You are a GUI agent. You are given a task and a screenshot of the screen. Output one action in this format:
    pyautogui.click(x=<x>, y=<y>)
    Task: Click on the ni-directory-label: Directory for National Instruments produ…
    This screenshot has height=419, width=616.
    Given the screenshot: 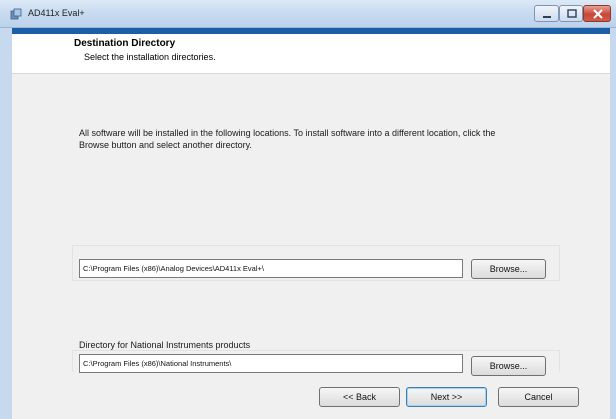 What is the action you would take?
    pyautogui.click(x=165, y=345)
    